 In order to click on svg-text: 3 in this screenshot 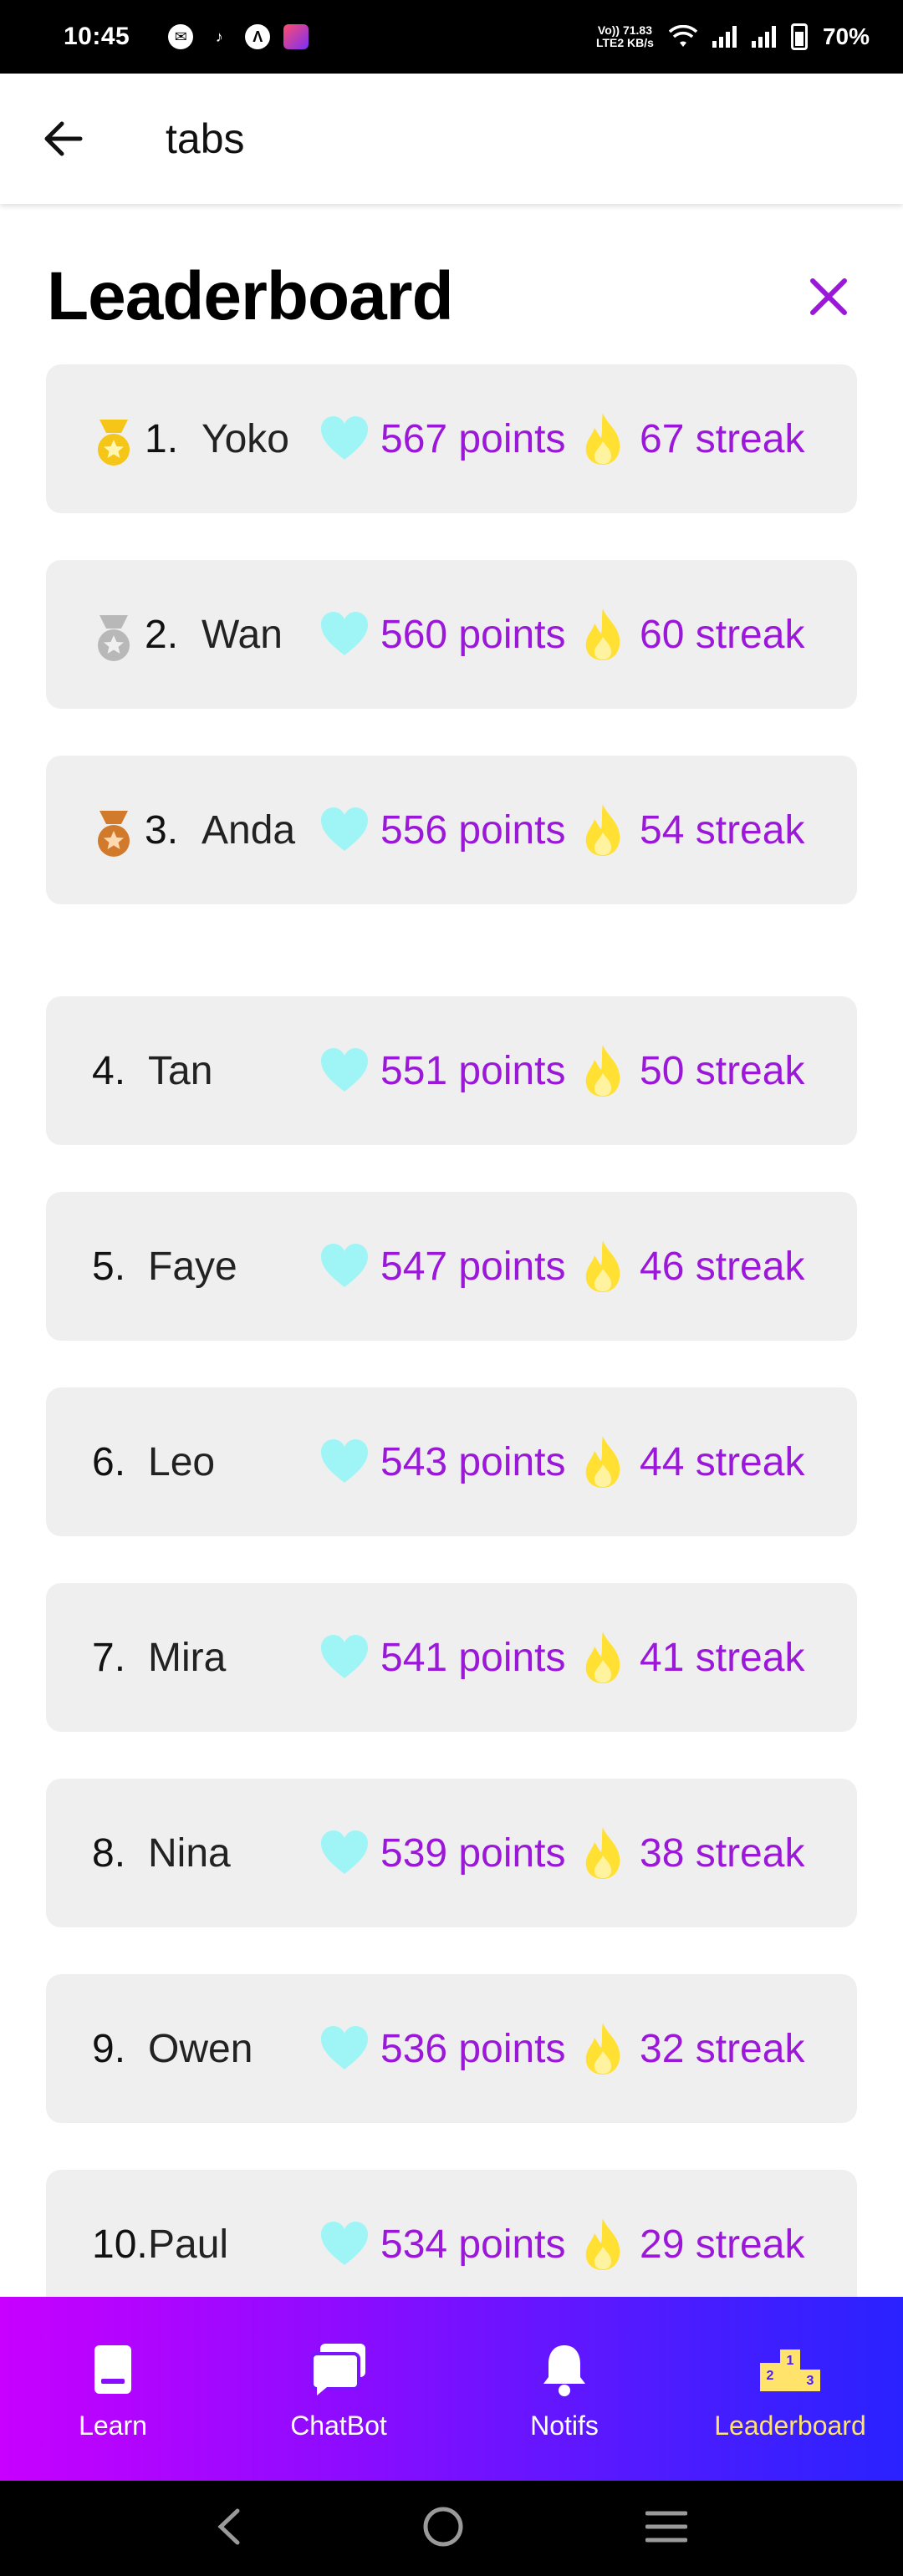, I will do `click(810, 2381)`.